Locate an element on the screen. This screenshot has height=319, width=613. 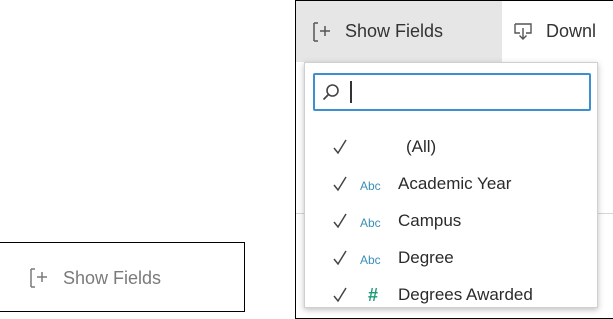
toolbar-show-fields-label: Show Fields is located at coordinates (394, 31).